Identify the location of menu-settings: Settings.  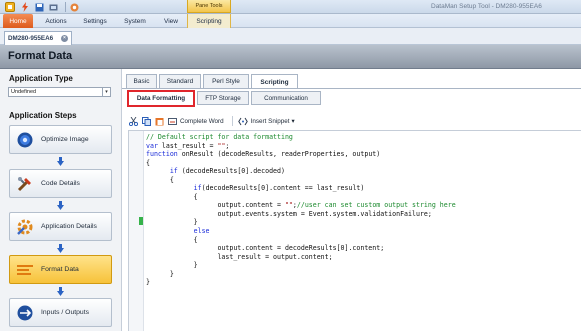
(95, 21).